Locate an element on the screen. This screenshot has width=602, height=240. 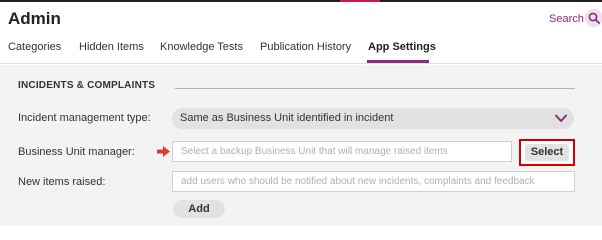
chevron-down-icon is located at coordinates (561, 118).